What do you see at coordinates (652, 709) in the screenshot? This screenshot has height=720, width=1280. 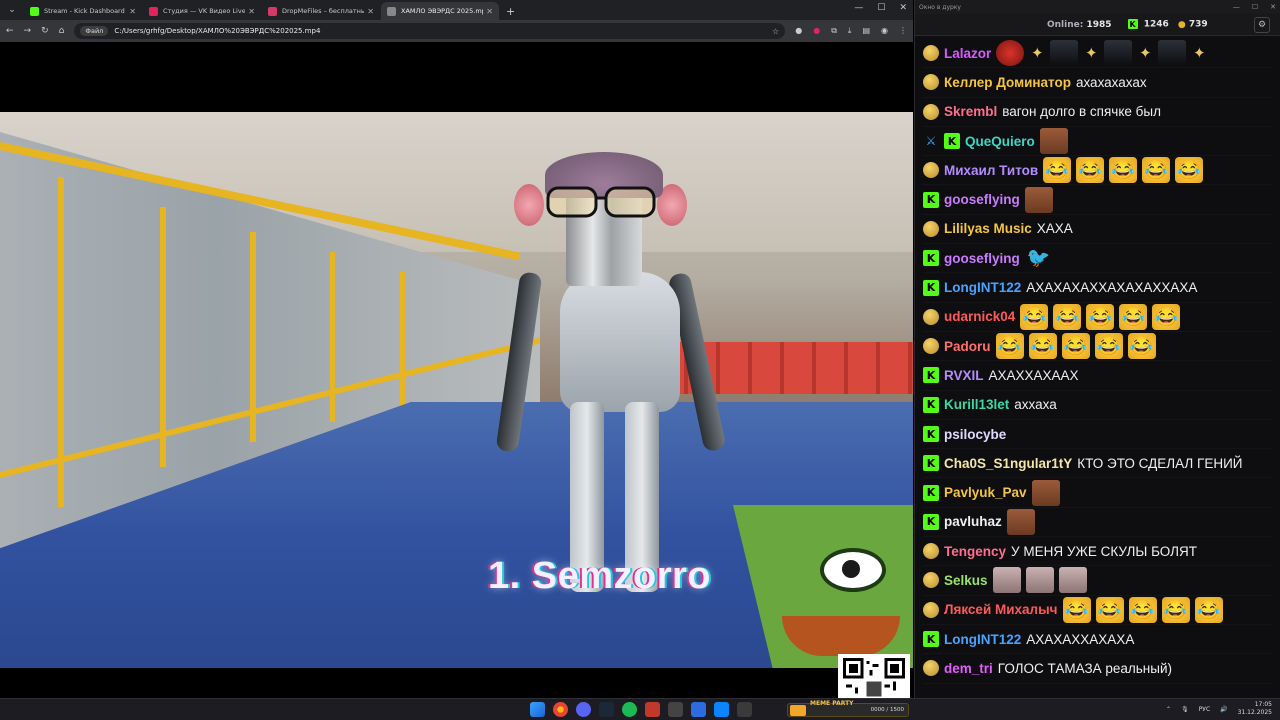 I see `app-red-icon` at bounding box center [652, 709].